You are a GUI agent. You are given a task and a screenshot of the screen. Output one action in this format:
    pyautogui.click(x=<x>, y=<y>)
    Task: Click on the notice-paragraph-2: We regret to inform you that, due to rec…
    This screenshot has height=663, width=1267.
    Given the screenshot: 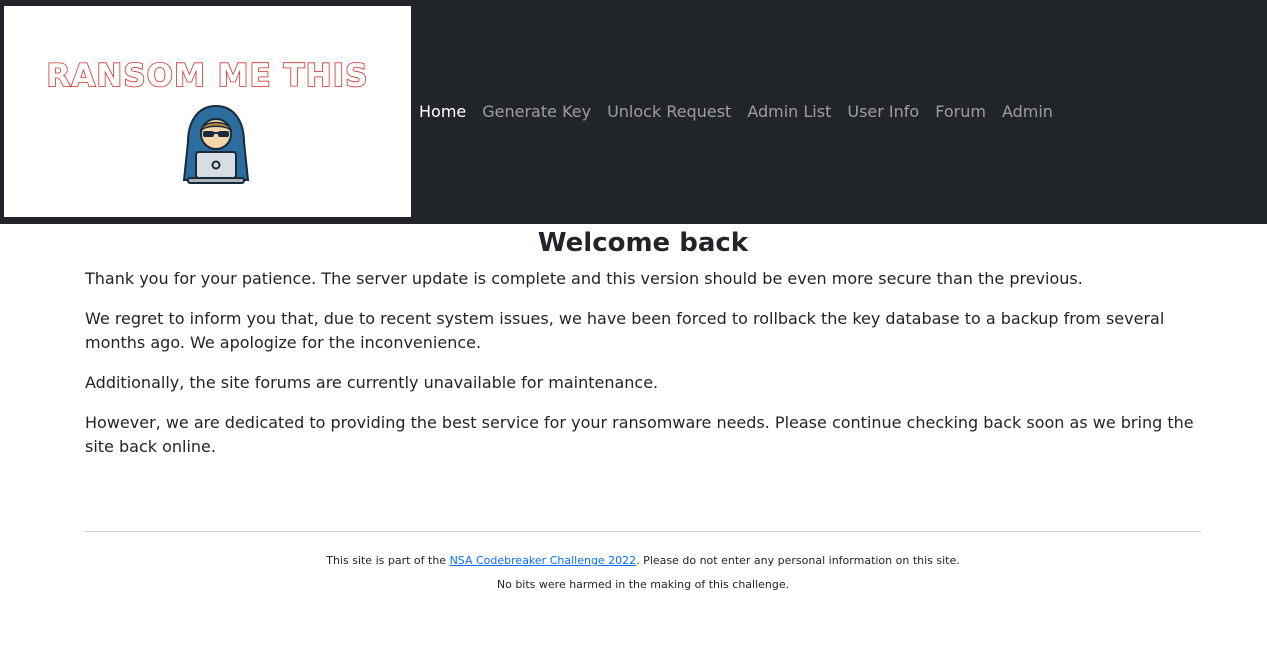 What is the action you would take?
    pyautogui.click(x=625, y=330)
    